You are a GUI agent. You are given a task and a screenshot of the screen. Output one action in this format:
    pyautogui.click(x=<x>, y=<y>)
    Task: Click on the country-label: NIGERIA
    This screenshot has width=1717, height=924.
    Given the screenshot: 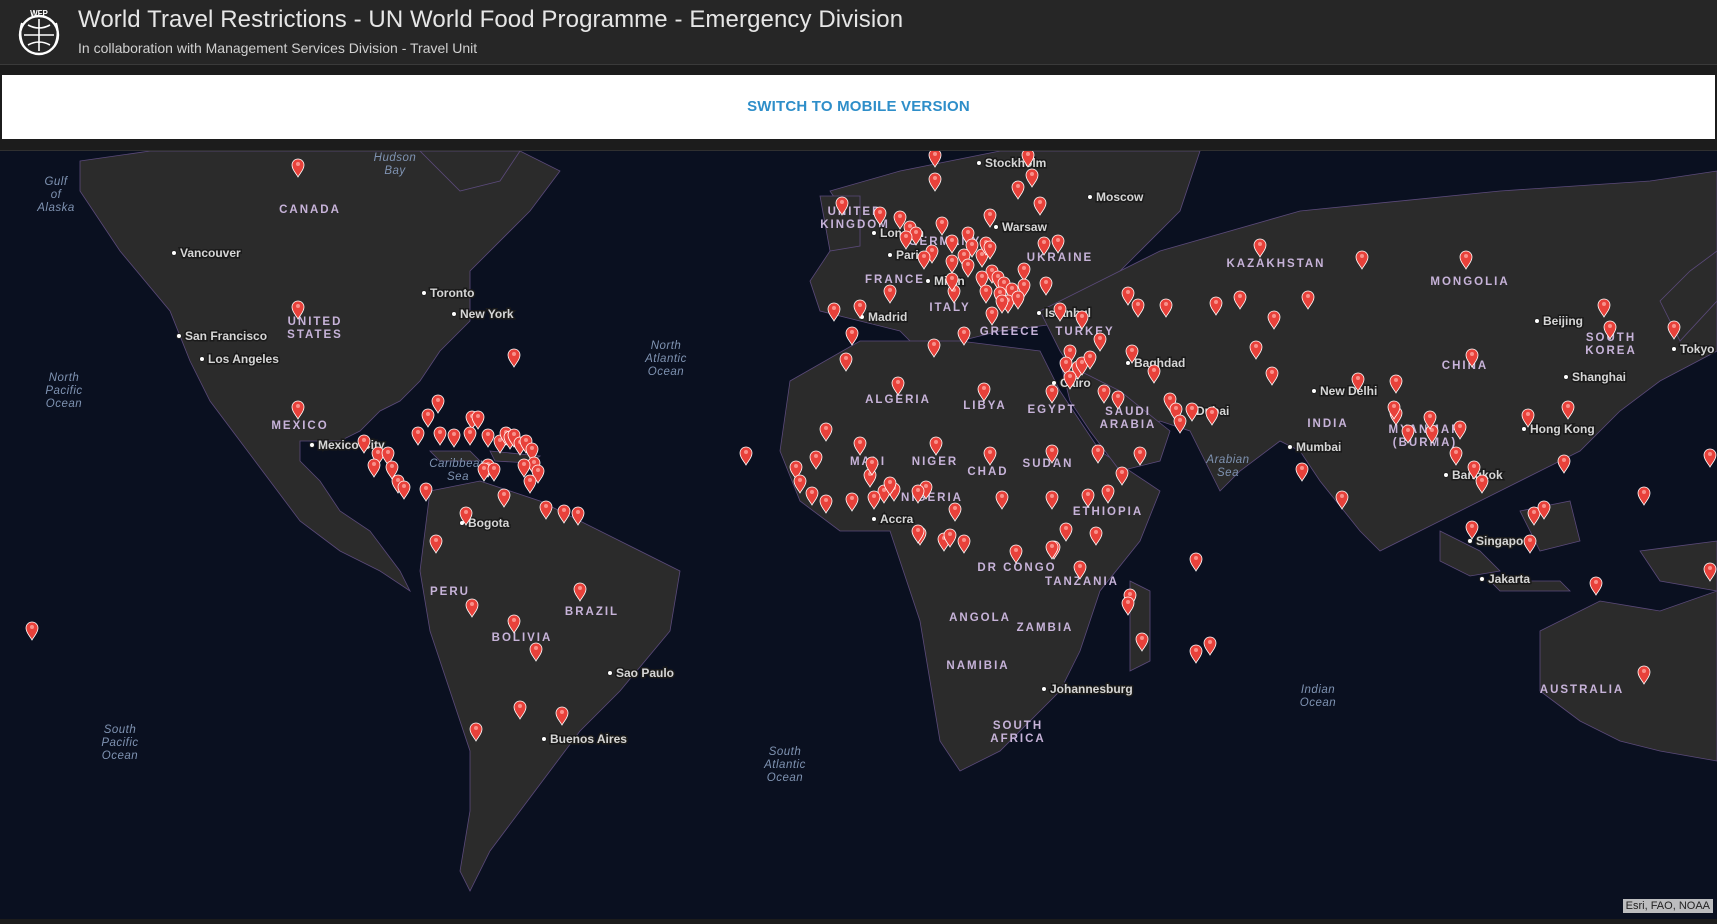 What is the action you would take?
    pyautogui.click(x=932, y=498)
    